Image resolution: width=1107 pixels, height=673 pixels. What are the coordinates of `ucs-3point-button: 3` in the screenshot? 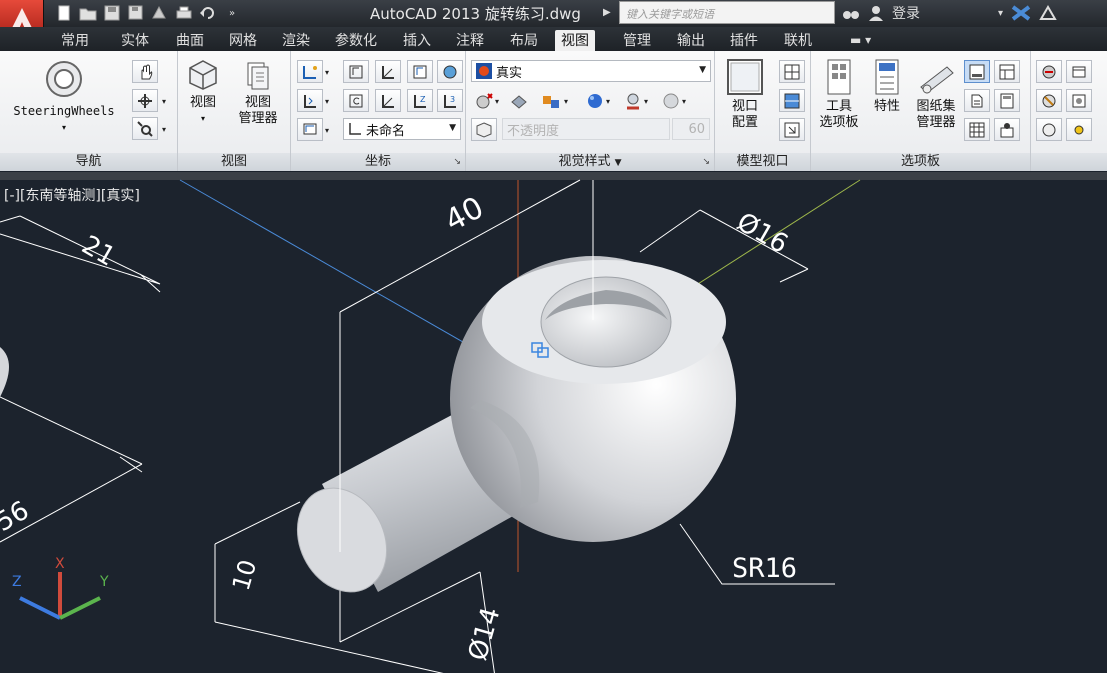 It's located at (450, 100).